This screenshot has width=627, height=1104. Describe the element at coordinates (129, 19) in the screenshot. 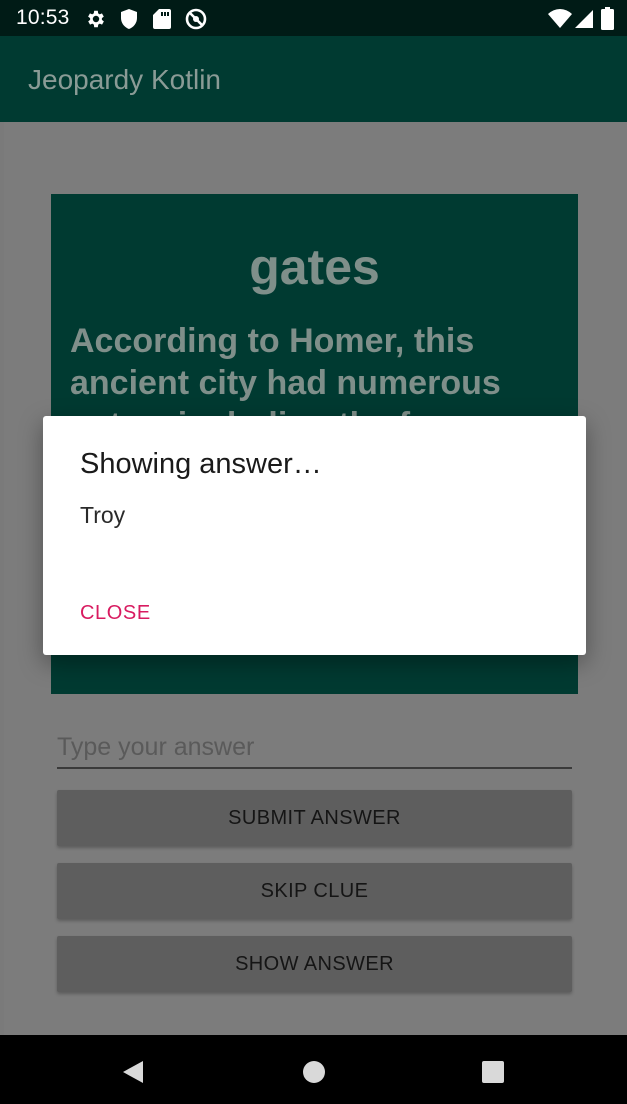

I see `shield-icon` at that location.